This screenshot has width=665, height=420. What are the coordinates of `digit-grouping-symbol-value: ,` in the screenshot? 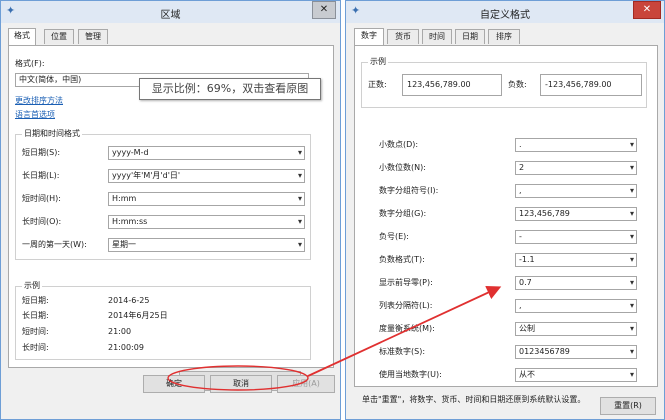 It's located at (520, 190).